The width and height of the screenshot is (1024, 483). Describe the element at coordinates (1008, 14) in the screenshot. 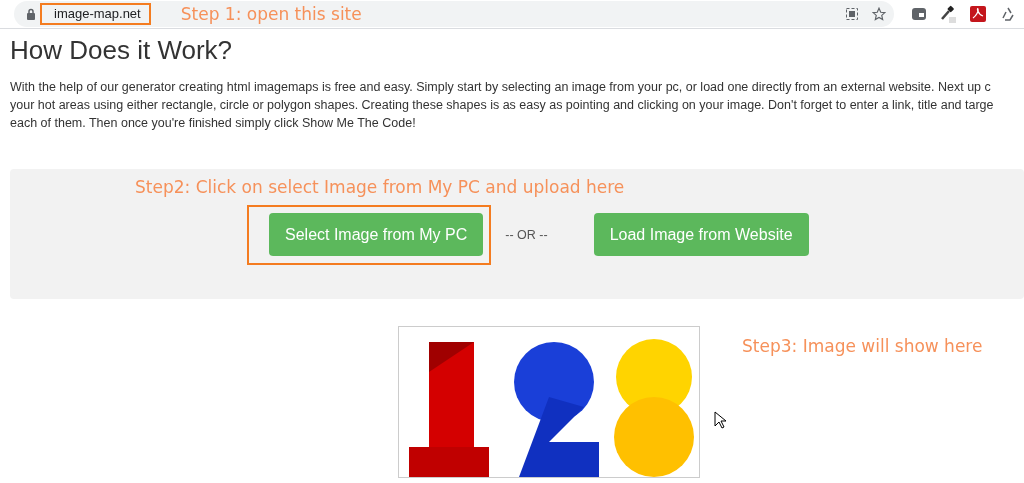

I see `recycle-icon` at that location.